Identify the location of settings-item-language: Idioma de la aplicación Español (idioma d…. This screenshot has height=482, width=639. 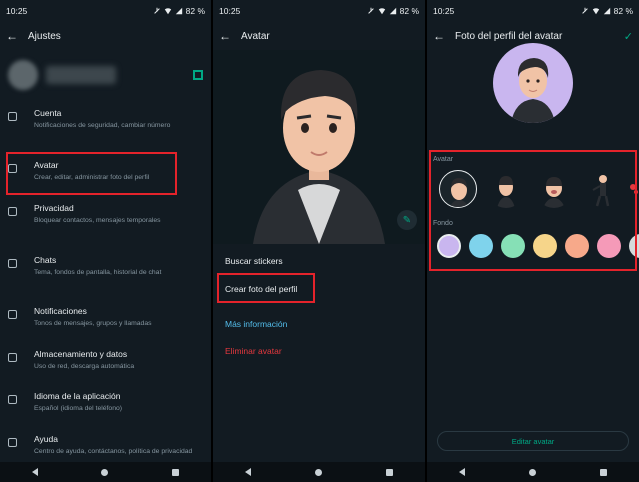
(105, 402).